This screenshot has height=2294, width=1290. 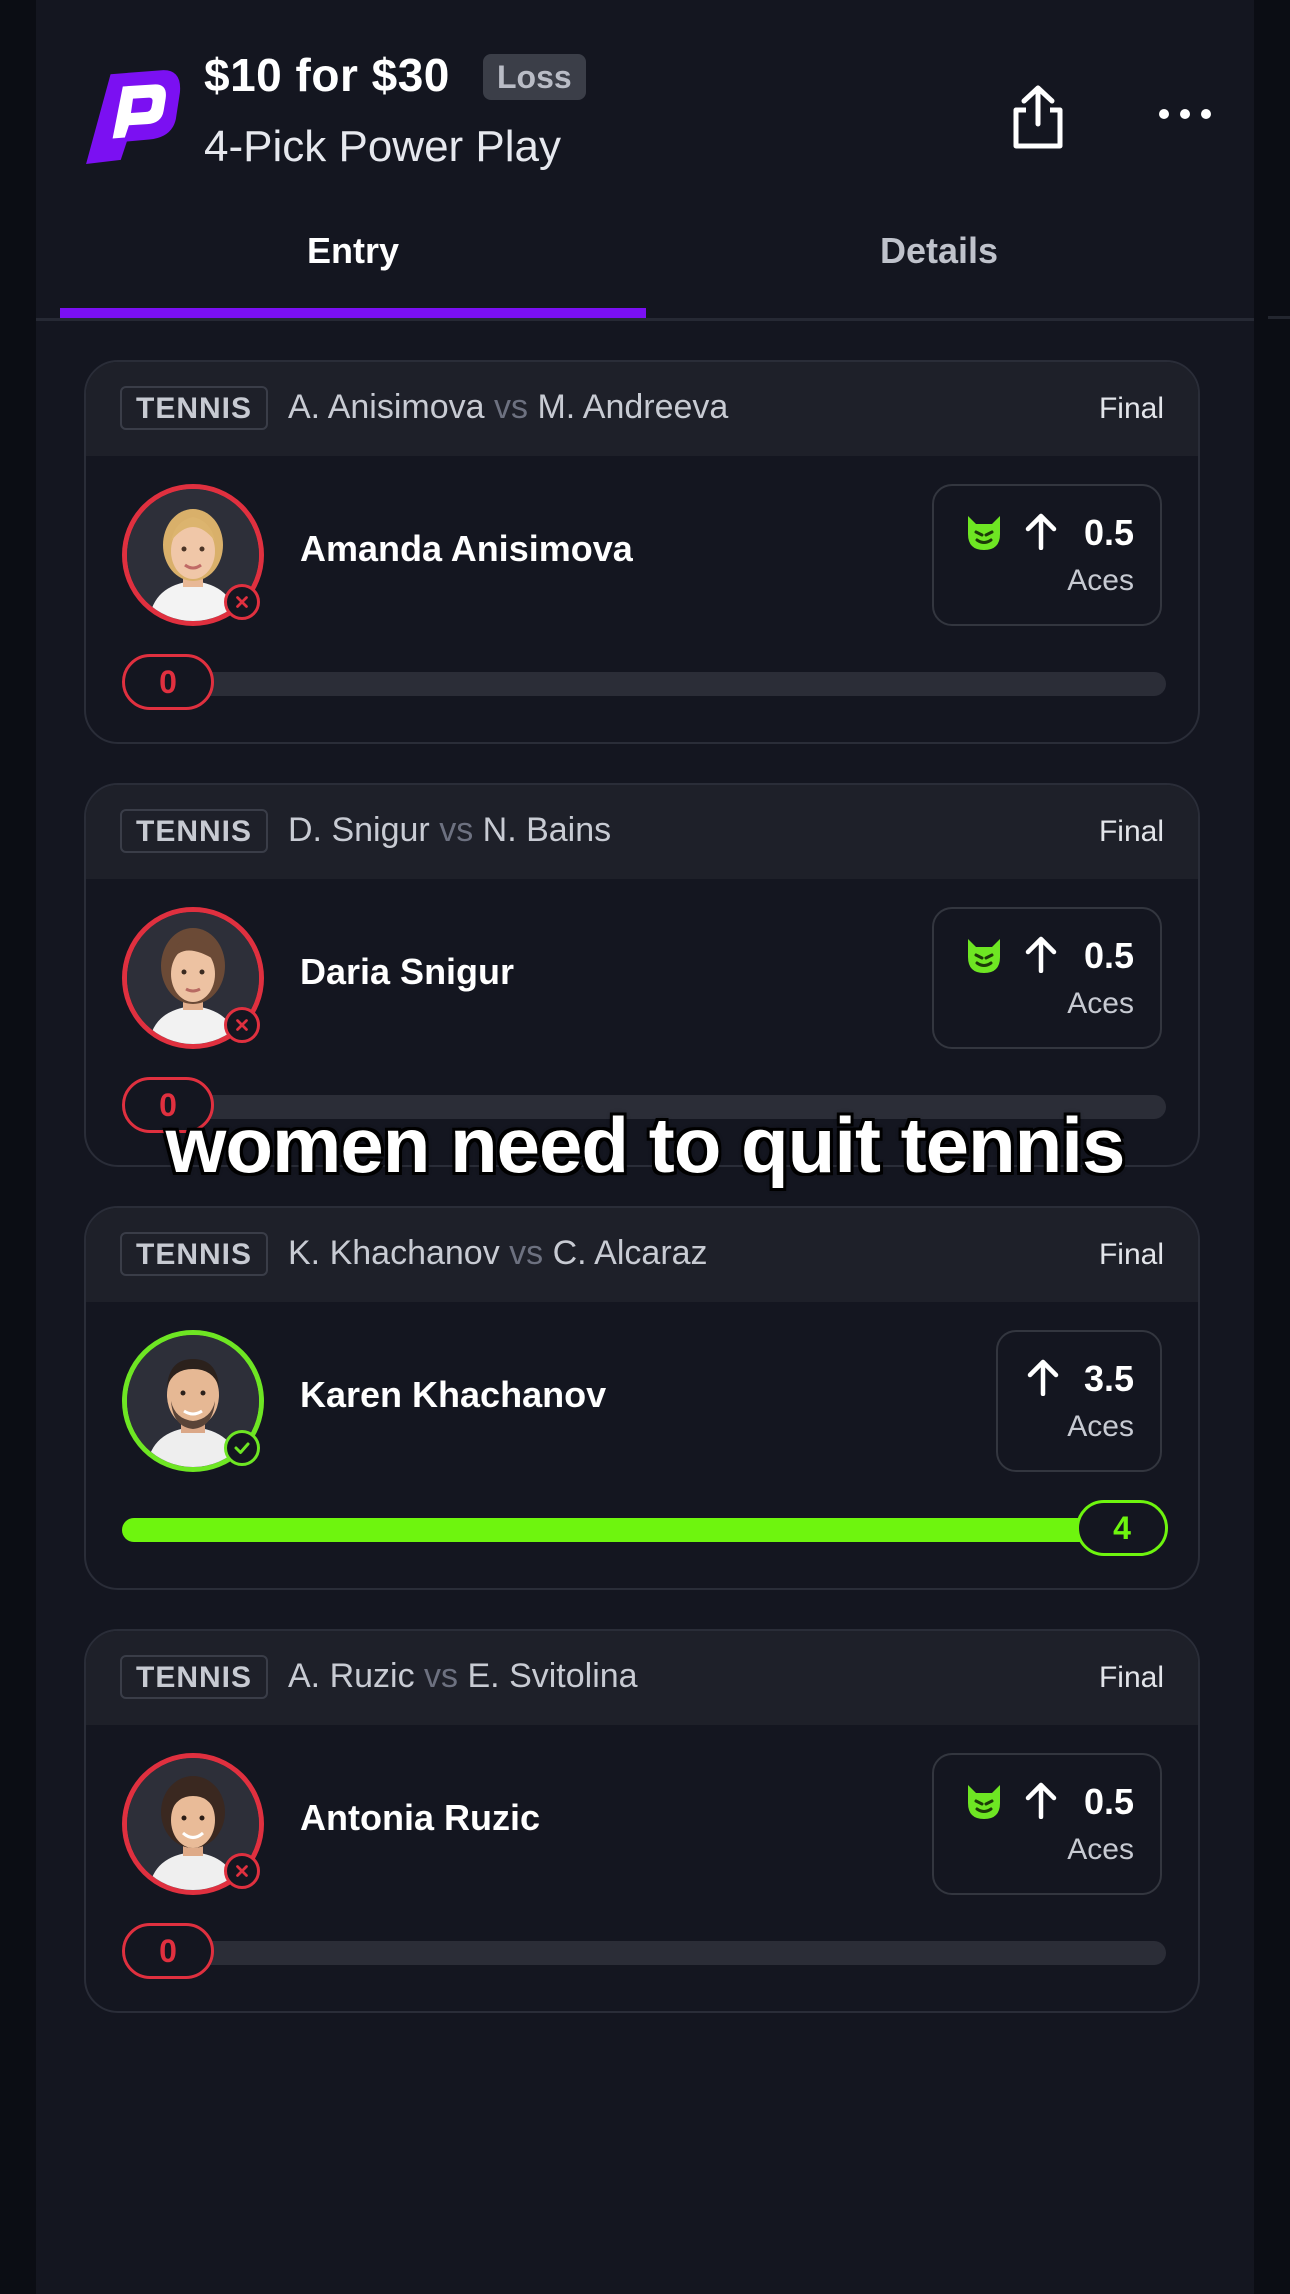 I want to click on more-icon, so click(x=1185, y=114).